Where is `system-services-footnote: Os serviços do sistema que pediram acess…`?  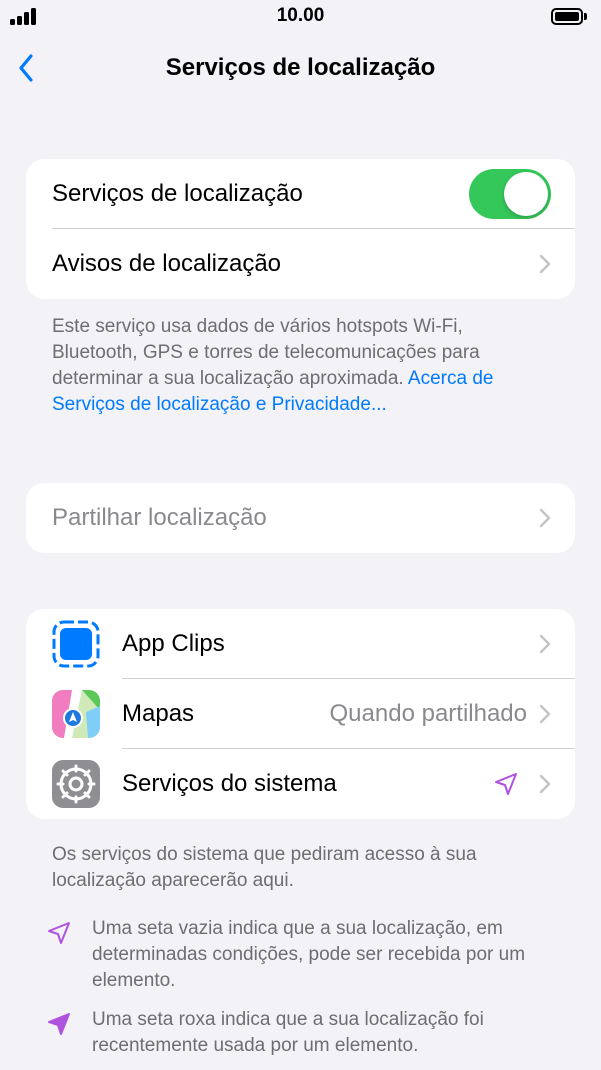
system-services-footnote: Os serviços do sistema que pediram acess… is located at coordinates (264, 867).